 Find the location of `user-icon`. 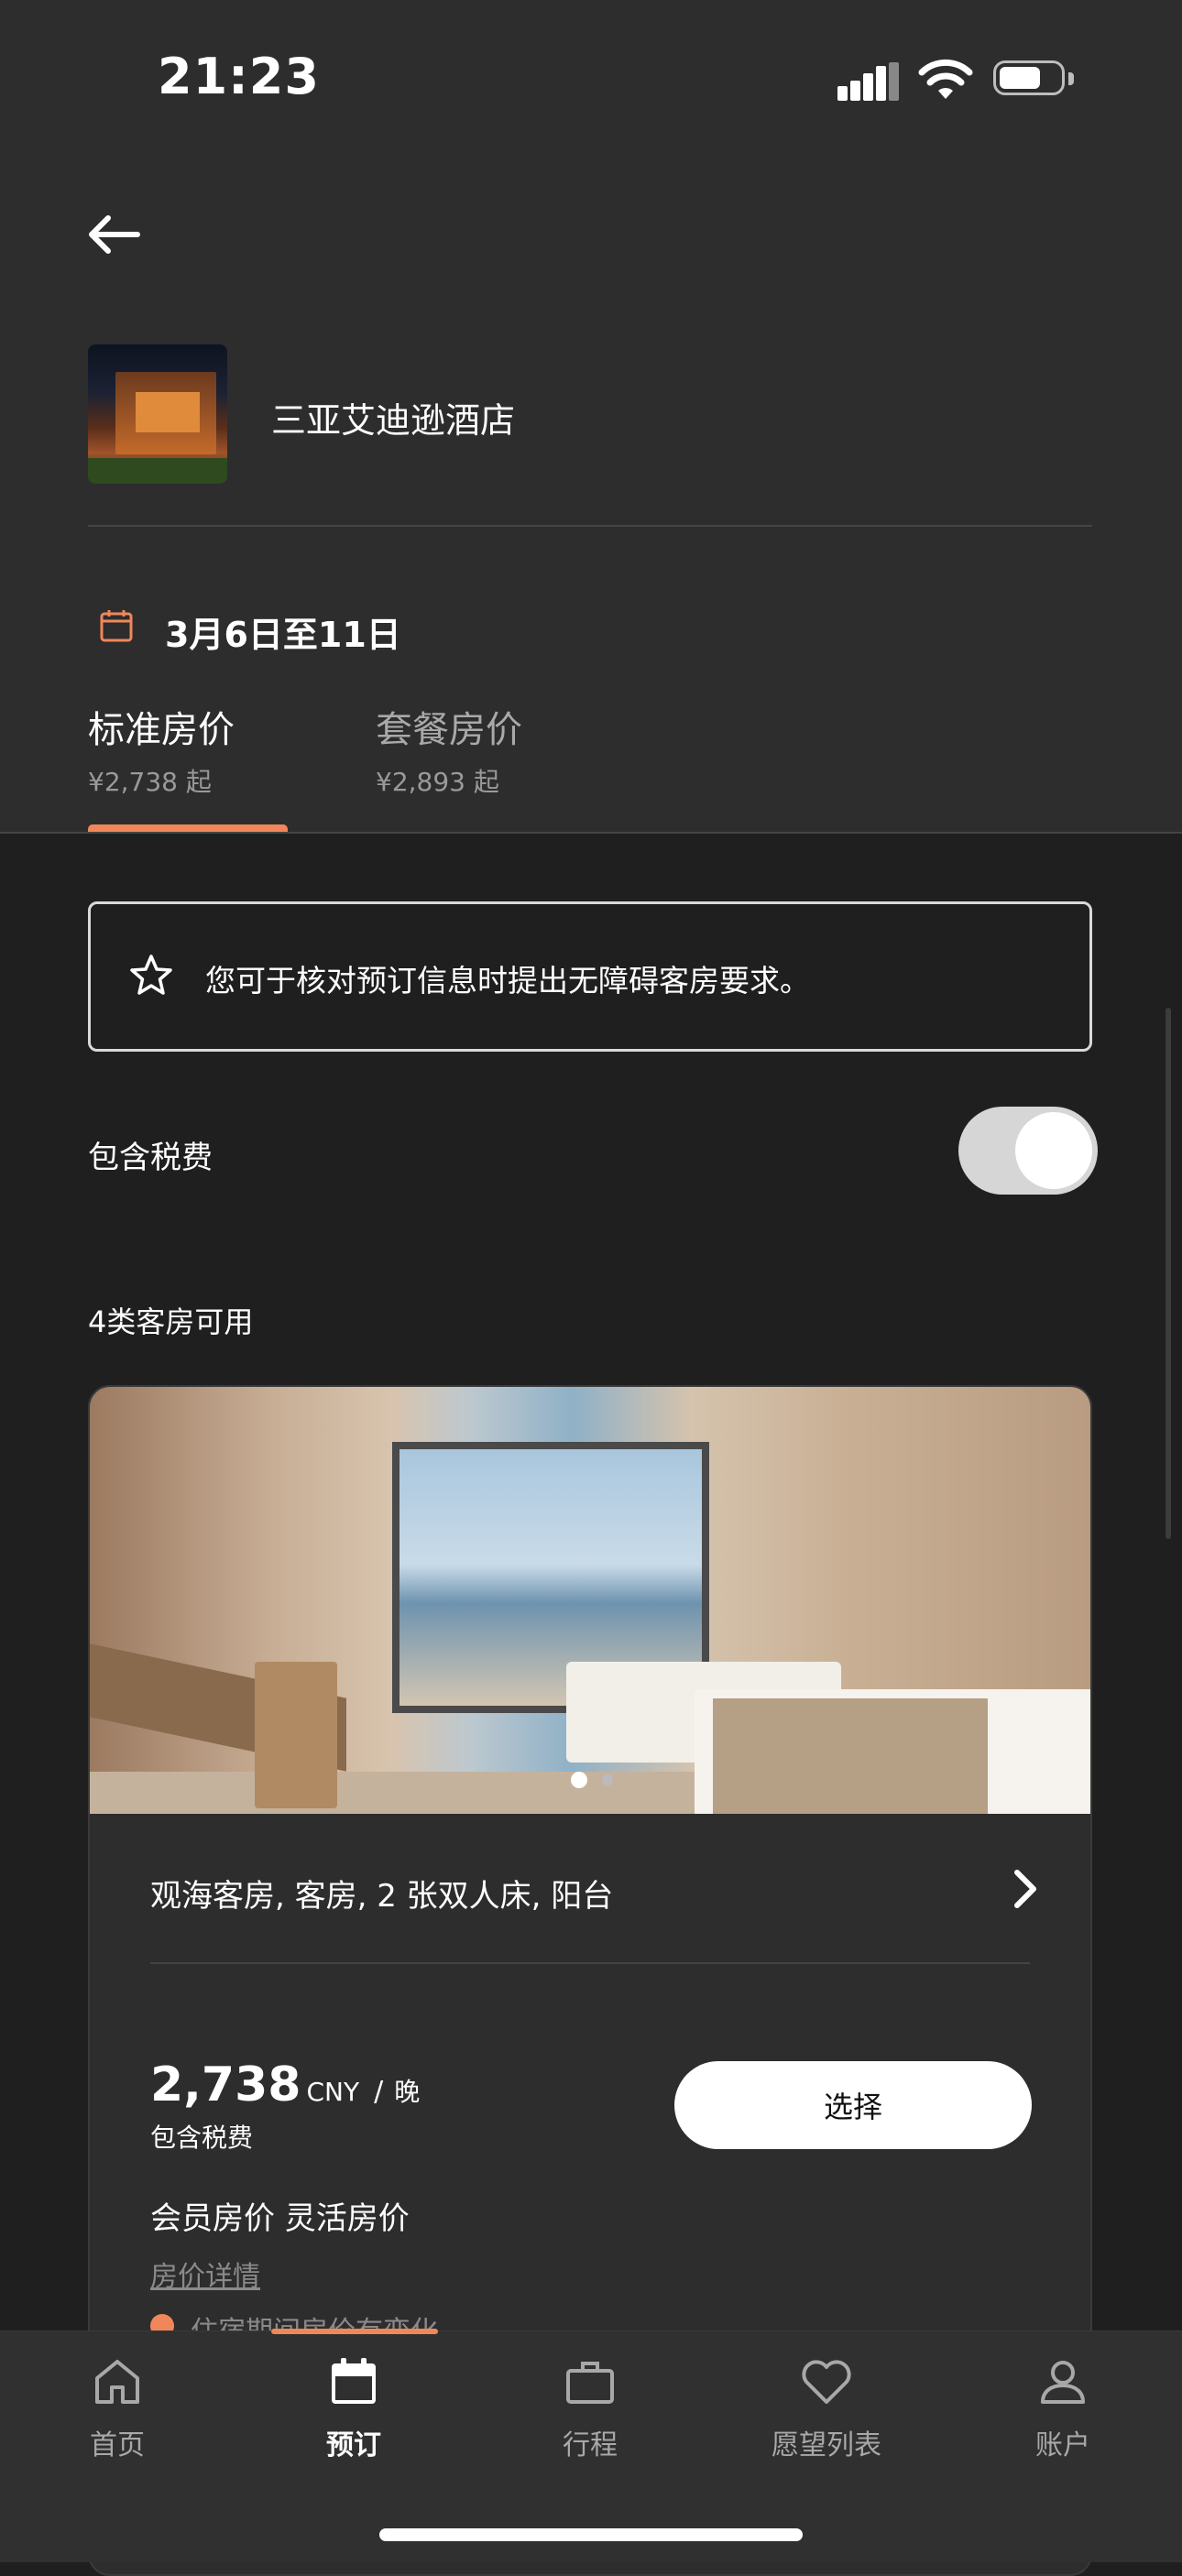

user-icon is located at coordinates (1063, 2382).